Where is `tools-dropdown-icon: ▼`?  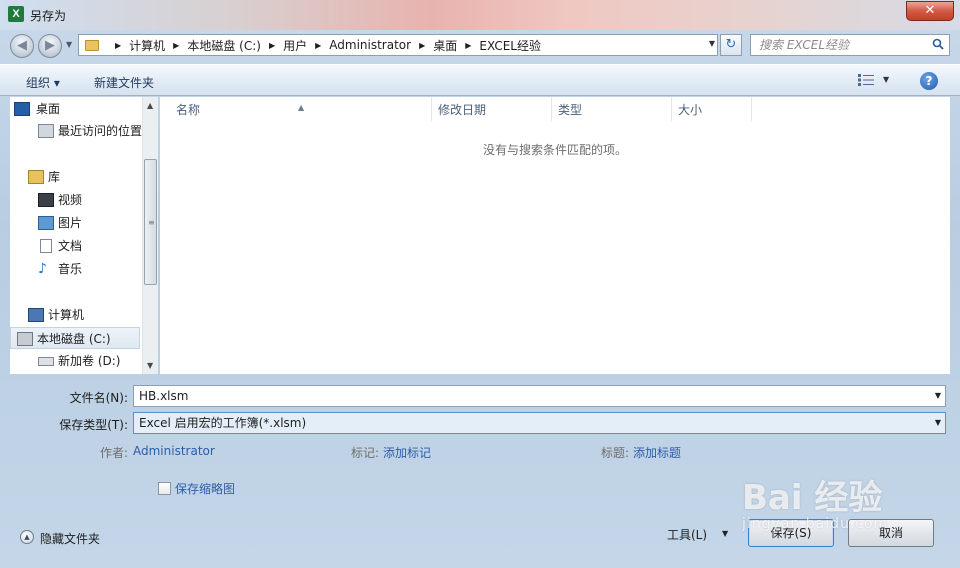
tools-dropdown-icon: ▼ is located at coordinates (725, 533).